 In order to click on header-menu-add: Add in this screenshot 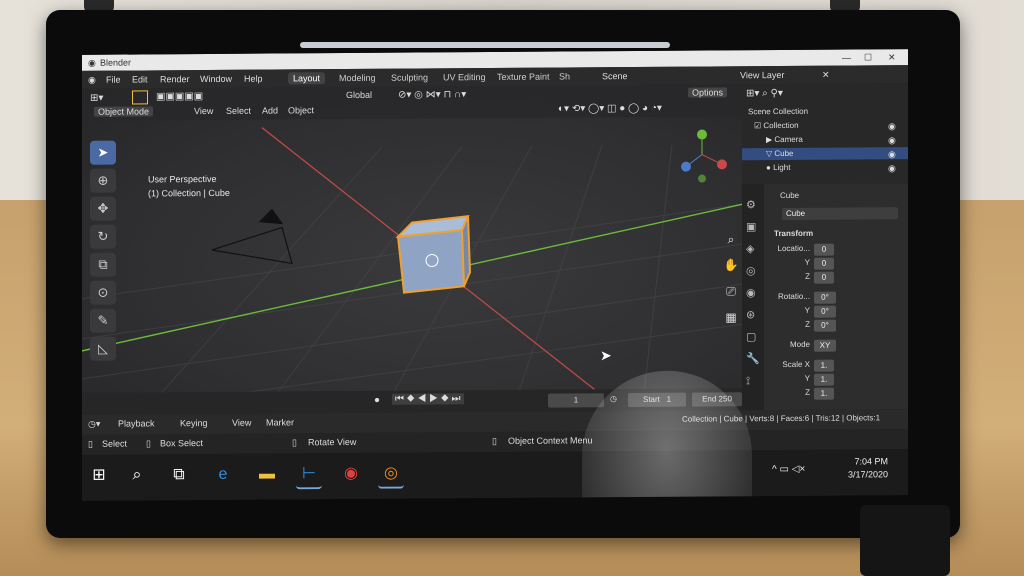, I will do `click(270, 111)`.